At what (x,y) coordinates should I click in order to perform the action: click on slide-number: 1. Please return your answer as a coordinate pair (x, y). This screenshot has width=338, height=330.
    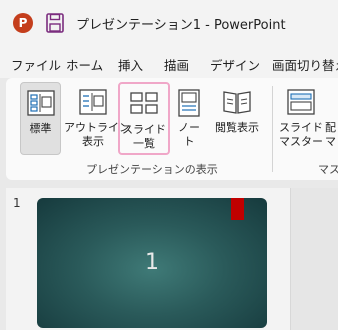
    Looking at the image, I should click on (17, 203).